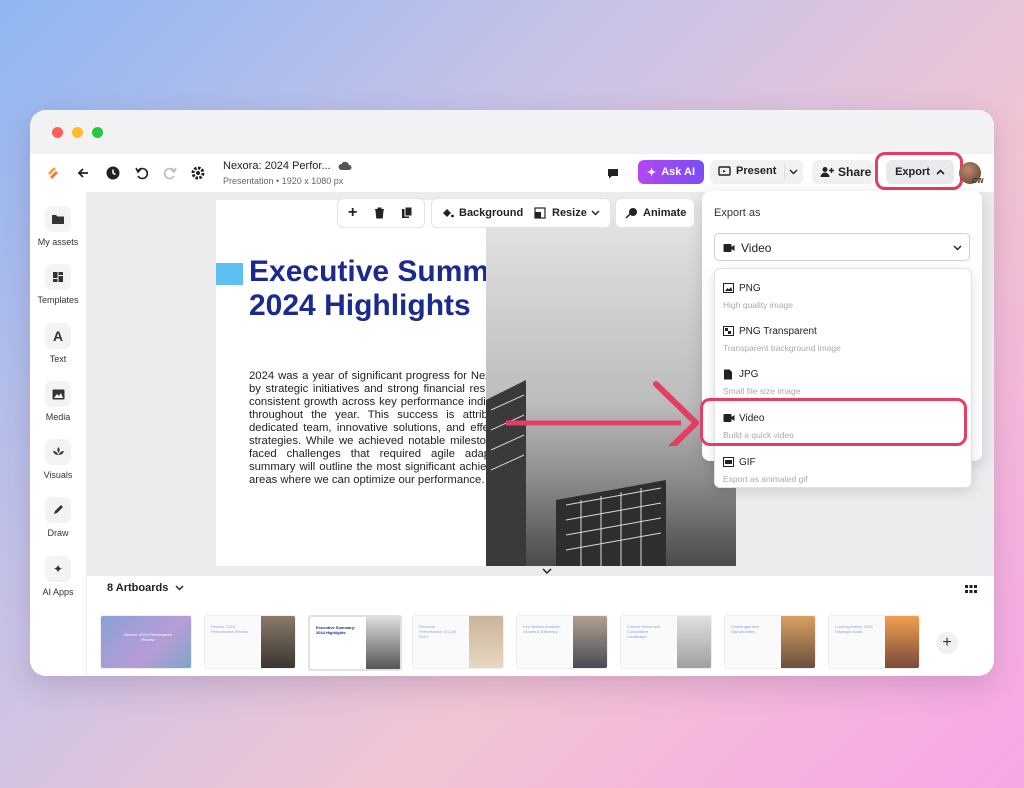  Describe the element at coordinates (491, 213) in the screenshot. I see `background-button: Background` at that location.